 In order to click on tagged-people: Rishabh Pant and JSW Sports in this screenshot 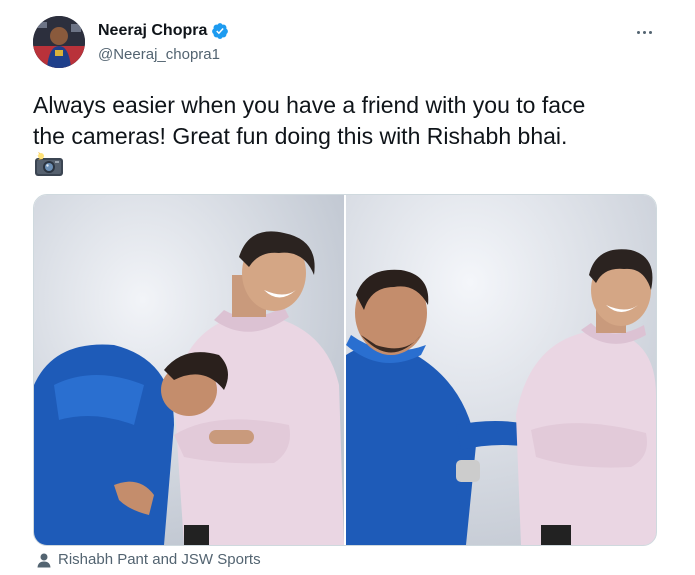, I will do `click(148, 559)`.